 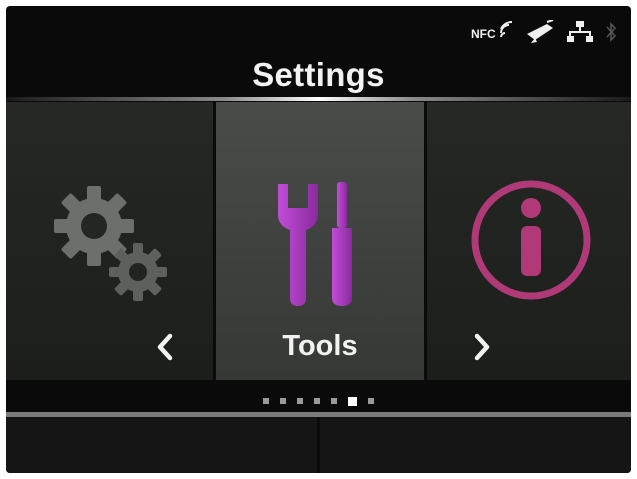 I want to click on status-bar: NFC, so click(x=544, y=32).